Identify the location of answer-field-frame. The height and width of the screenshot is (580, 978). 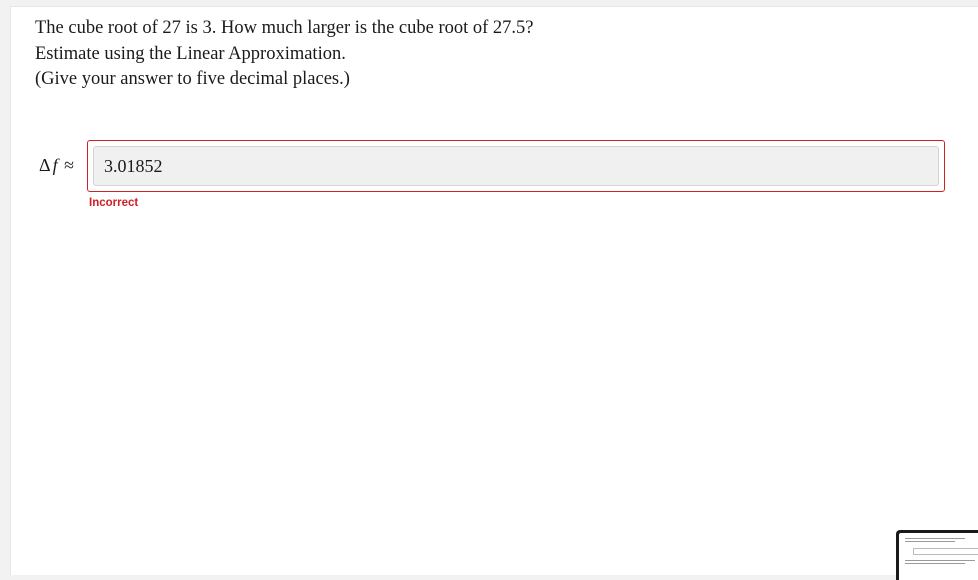
(516, 166).